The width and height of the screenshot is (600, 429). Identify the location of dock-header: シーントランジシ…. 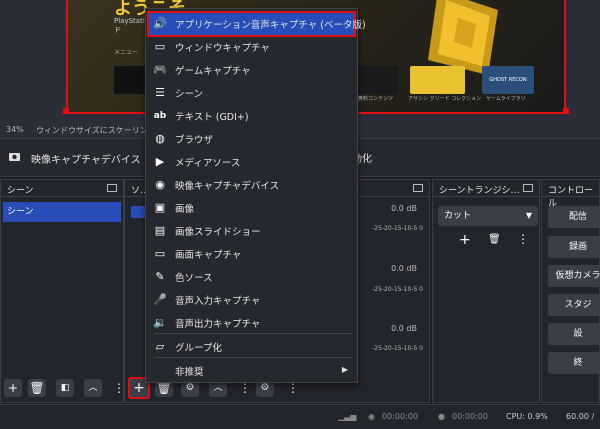
(486, 188).